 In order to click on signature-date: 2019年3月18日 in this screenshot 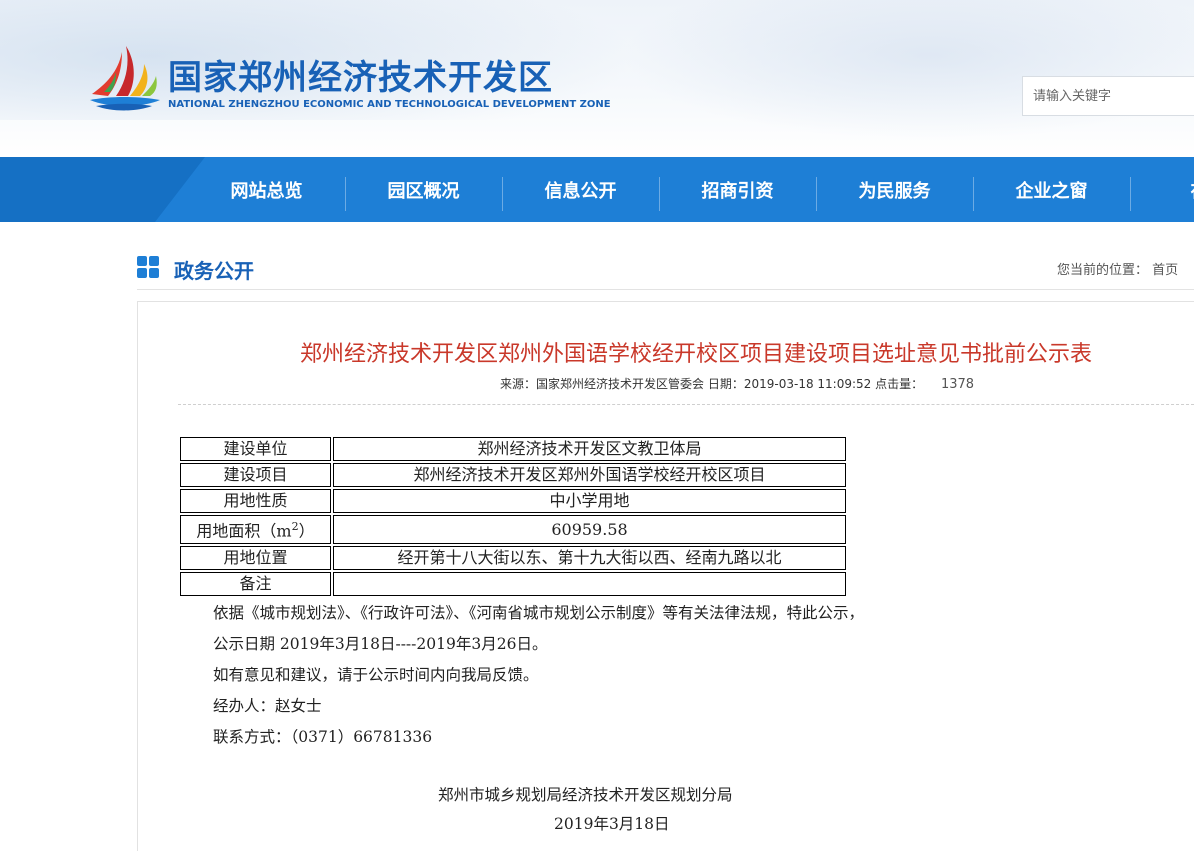, I will do `click(612, 824)`.